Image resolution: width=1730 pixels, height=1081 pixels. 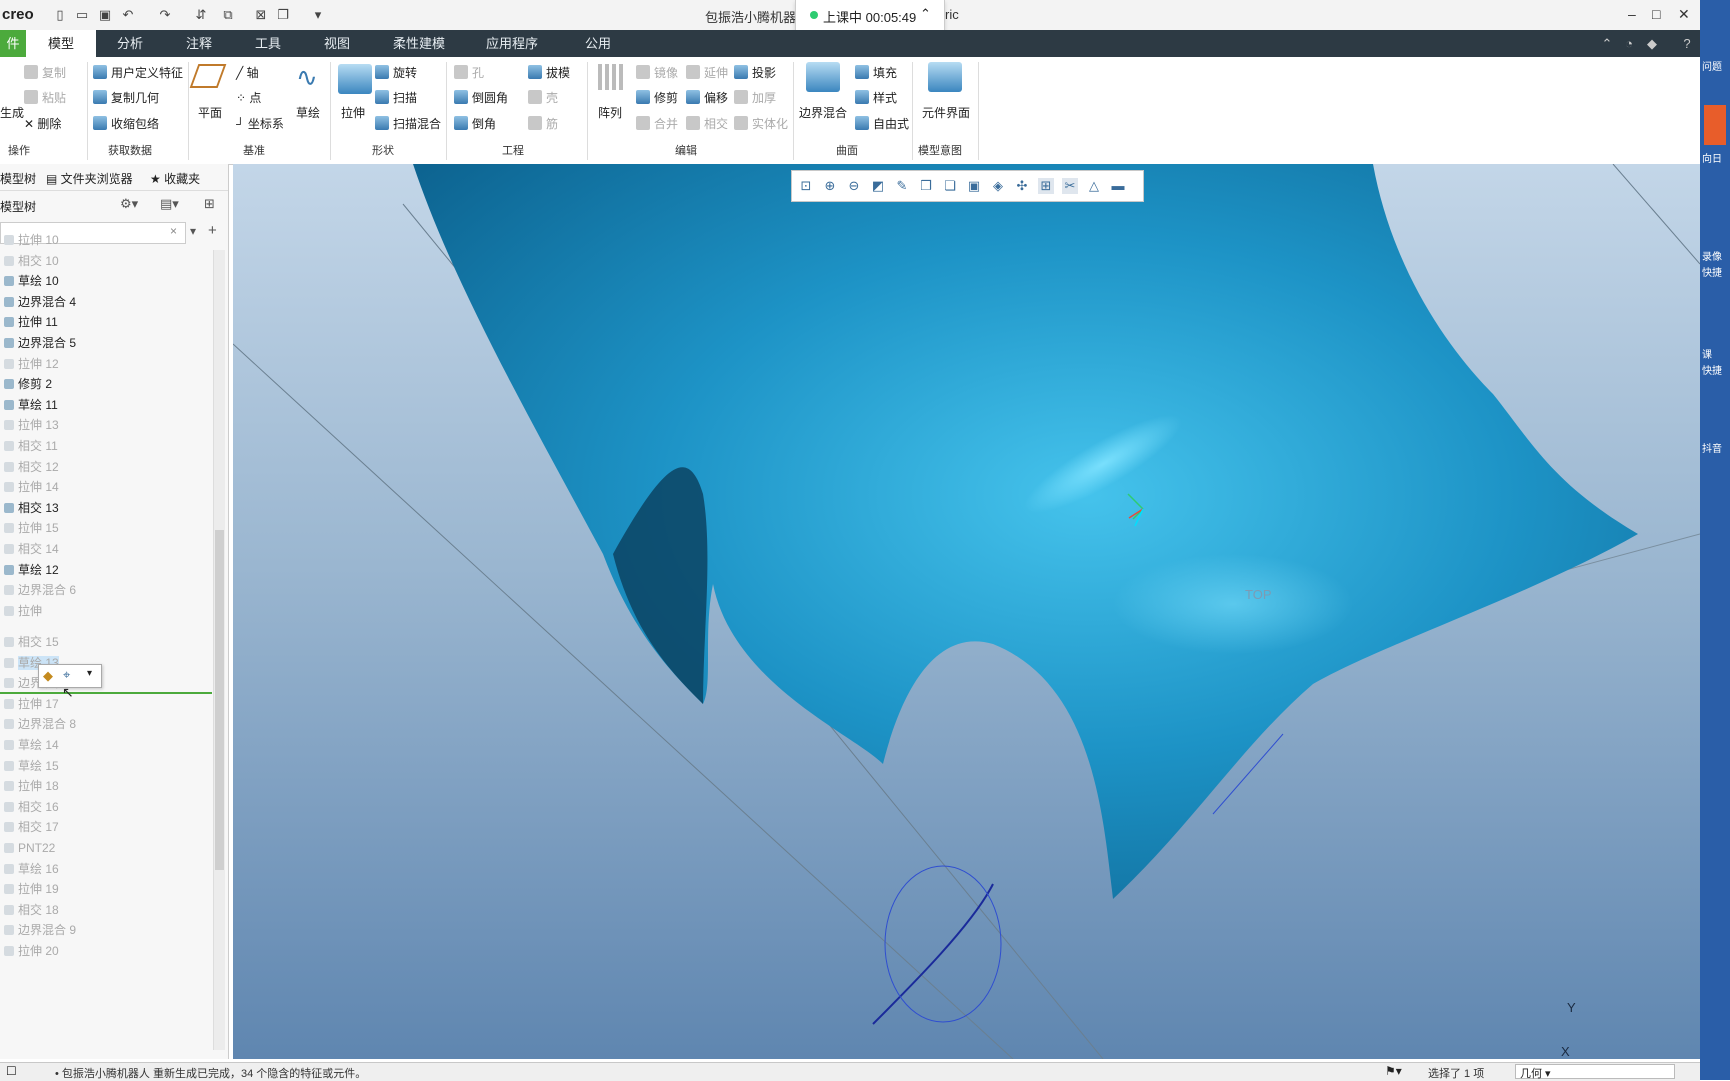 I want to click on tree-item: 拉伸 12, so click(x=31, y=364).